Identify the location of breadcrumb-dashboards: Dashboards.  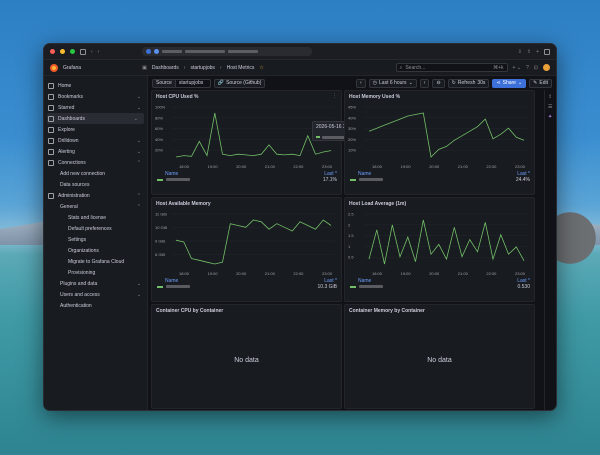
(165, 68).